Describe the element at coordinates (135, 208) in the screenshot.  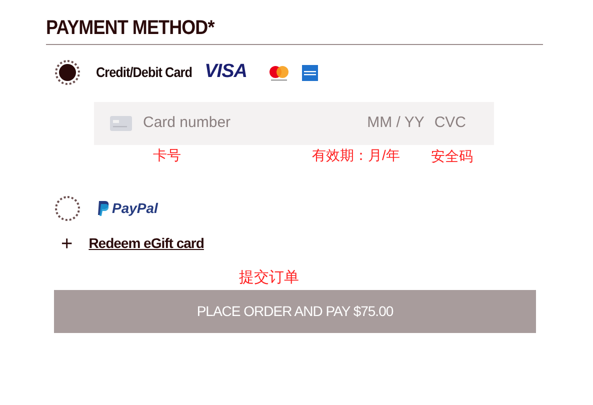
I see `paypal-logo: PayPal` at that location.